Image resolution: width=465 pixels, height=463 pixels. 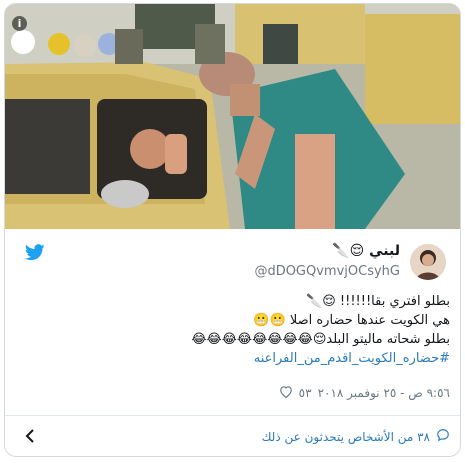 What do you see at coordinates (384, 393) in the screenshot?
I see `timestamp: ٩:٥٦ ص - ٢٥ نوفمبر ٢٠١٨` at bounding box center [384, 393].